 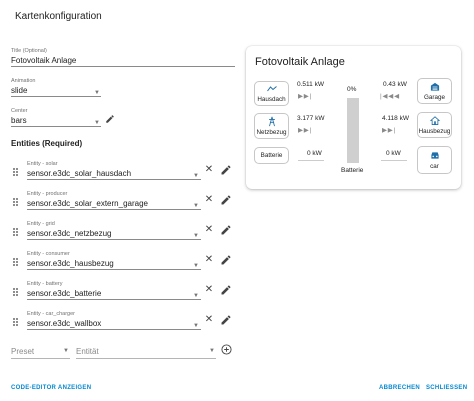 I want to click on entities-heading: Entities (Required), so click(x=47, y=143).